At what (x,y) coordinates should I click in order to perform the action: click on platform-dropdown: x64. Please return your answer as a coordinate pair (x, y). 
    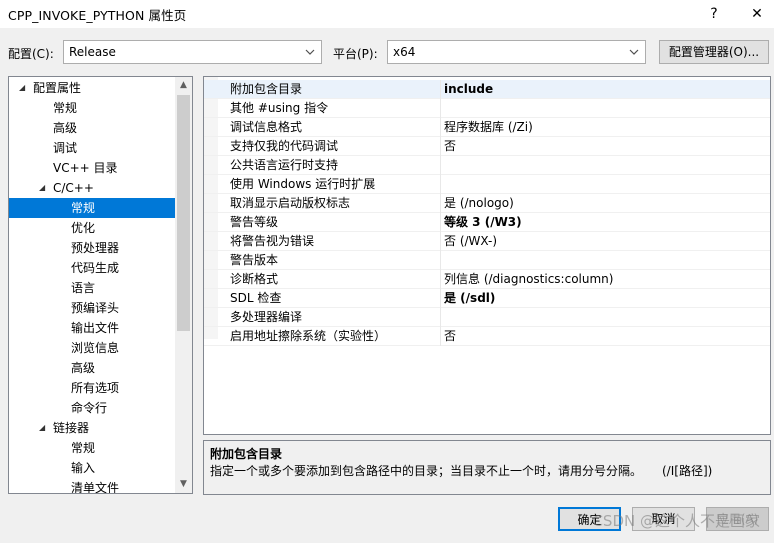
    Looking at the image, I should click on (516, 52).